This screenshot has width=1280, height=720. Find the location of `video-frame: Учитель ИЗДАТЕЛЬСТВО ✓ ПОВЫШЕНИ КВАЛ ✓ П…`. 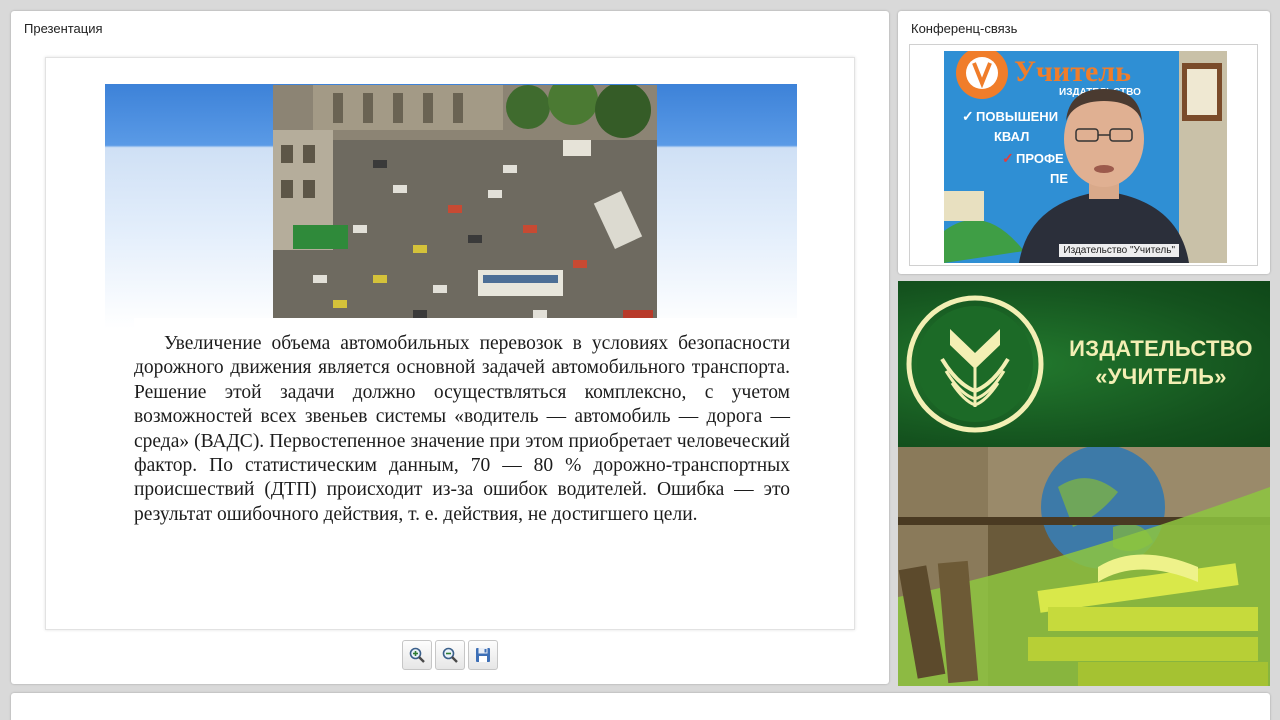

video-frame: Учитель ИЗДАТЕЛЬСТВО ✓ ПОВЫШЕНИ КВАЛ ✓ П… is located at coordinates (1083, 155).